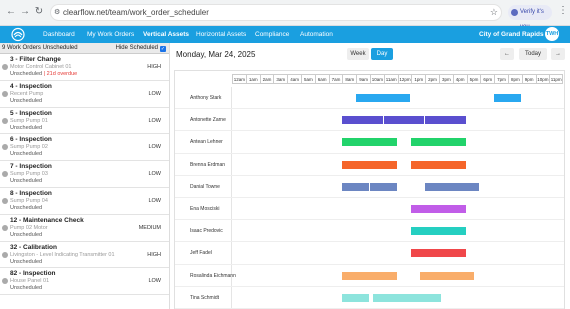  Describe the element at coordinates (563, 10) in the screenshot. I see `browser-menu-icon: ⋮` at that location.